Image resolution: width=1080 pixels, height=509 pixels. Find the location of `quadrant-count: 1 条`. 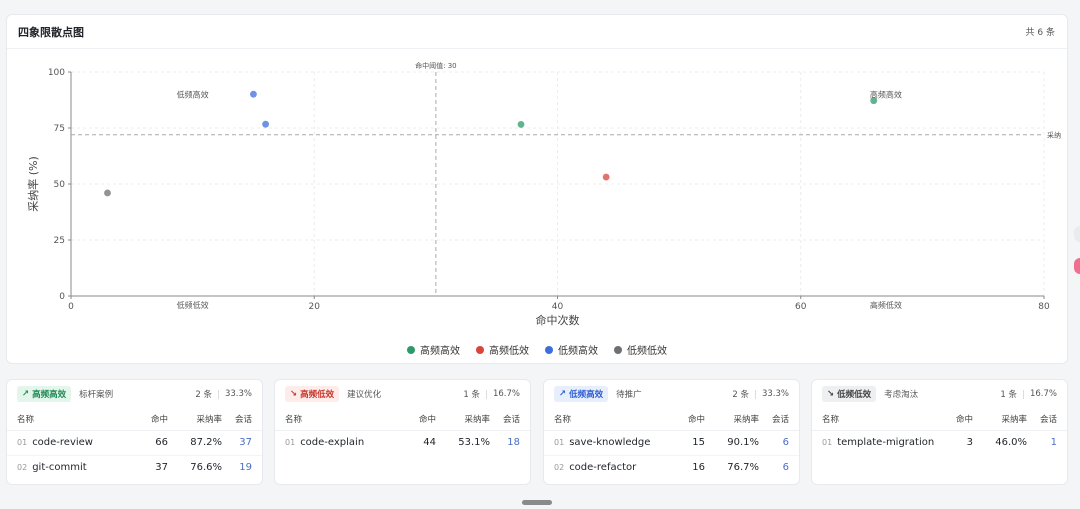

quadrant-count: 1 条 is located at coordinates (1008, 395).